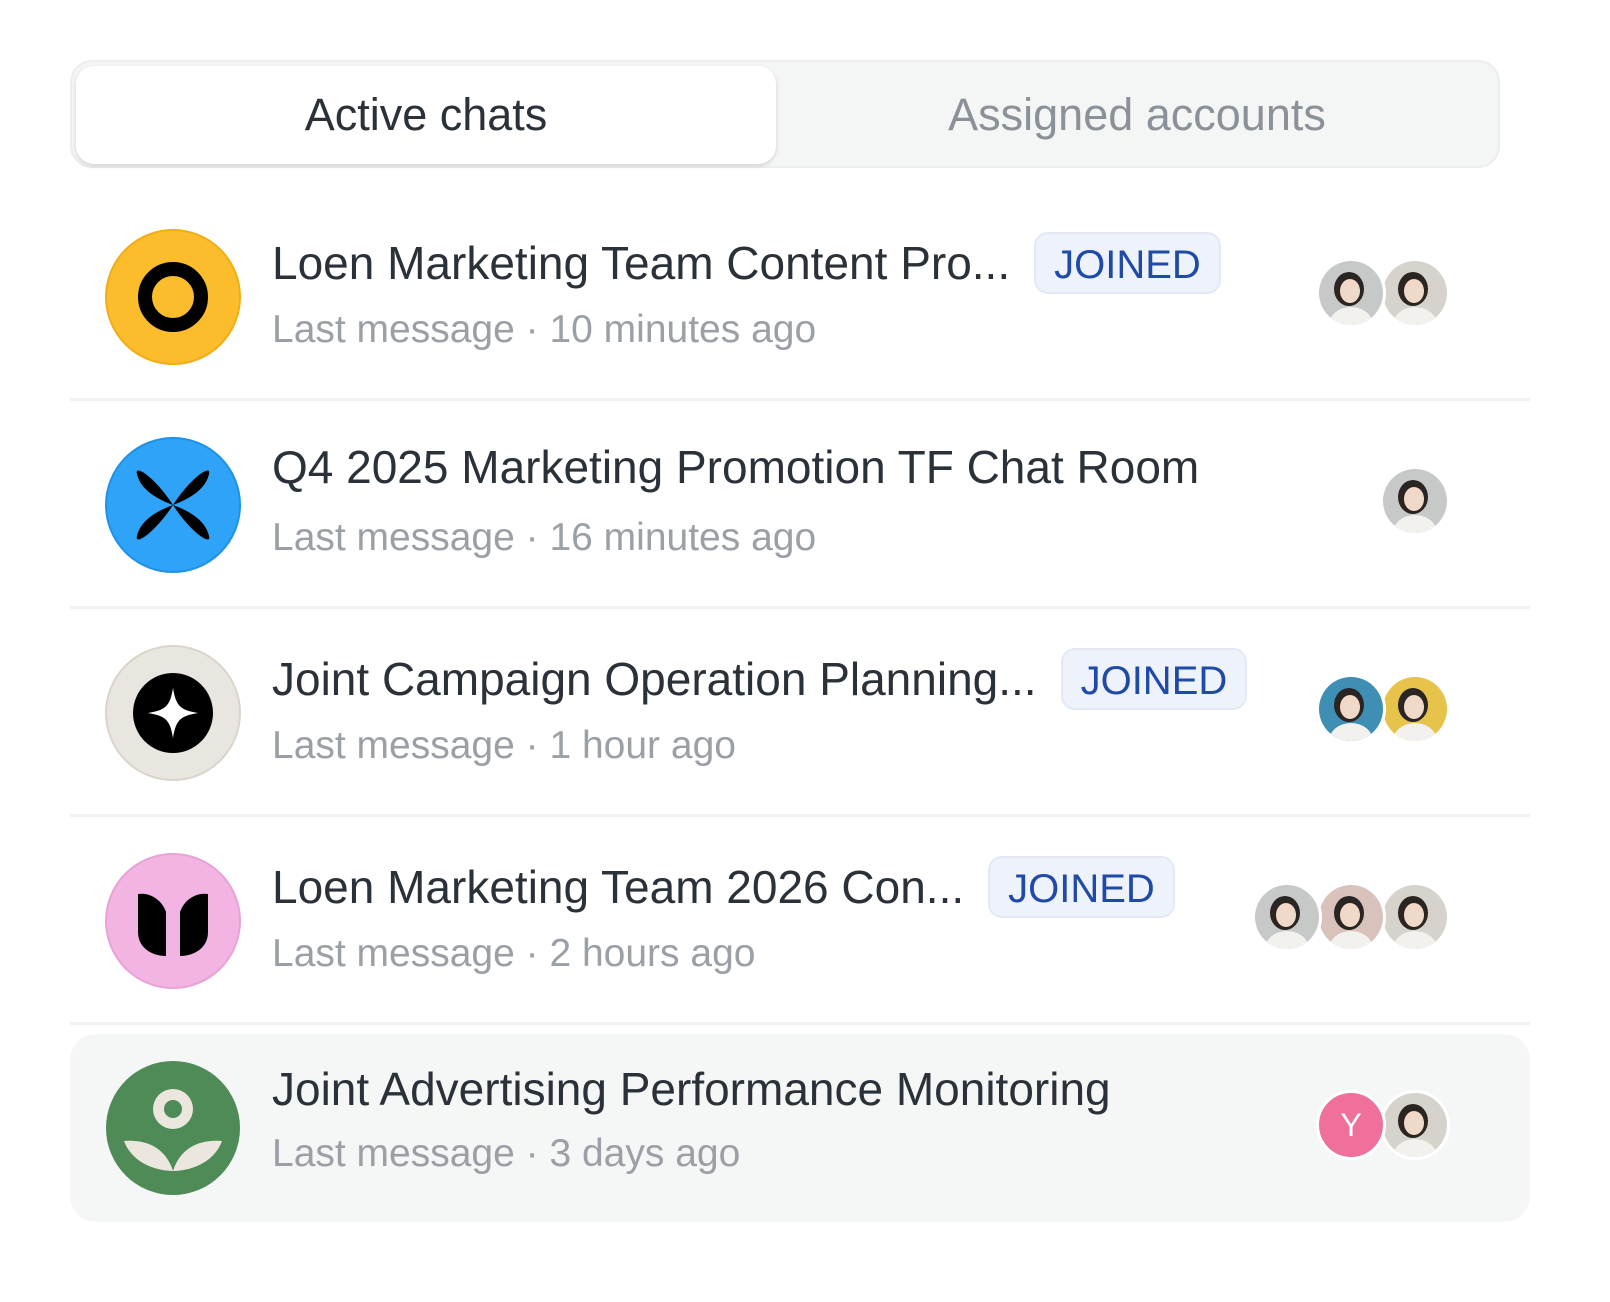 This screenshot has height=1302, width=1610. I want to click on tulip-logo-icon, so click(173, 921).